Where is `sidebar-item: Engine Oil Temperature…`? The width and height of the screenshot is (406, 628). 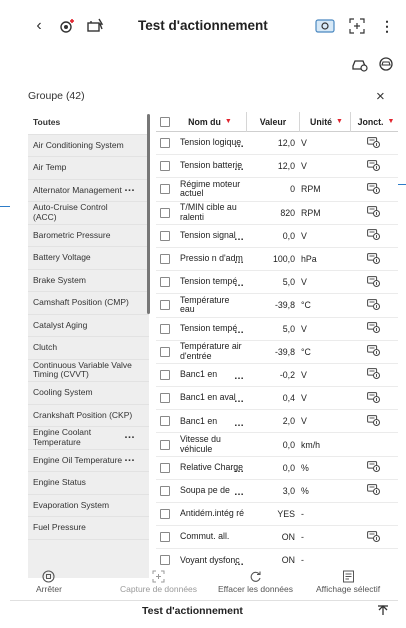
sidebar-item: Engine Oil Temperature… is located at coordinates (88, 461).